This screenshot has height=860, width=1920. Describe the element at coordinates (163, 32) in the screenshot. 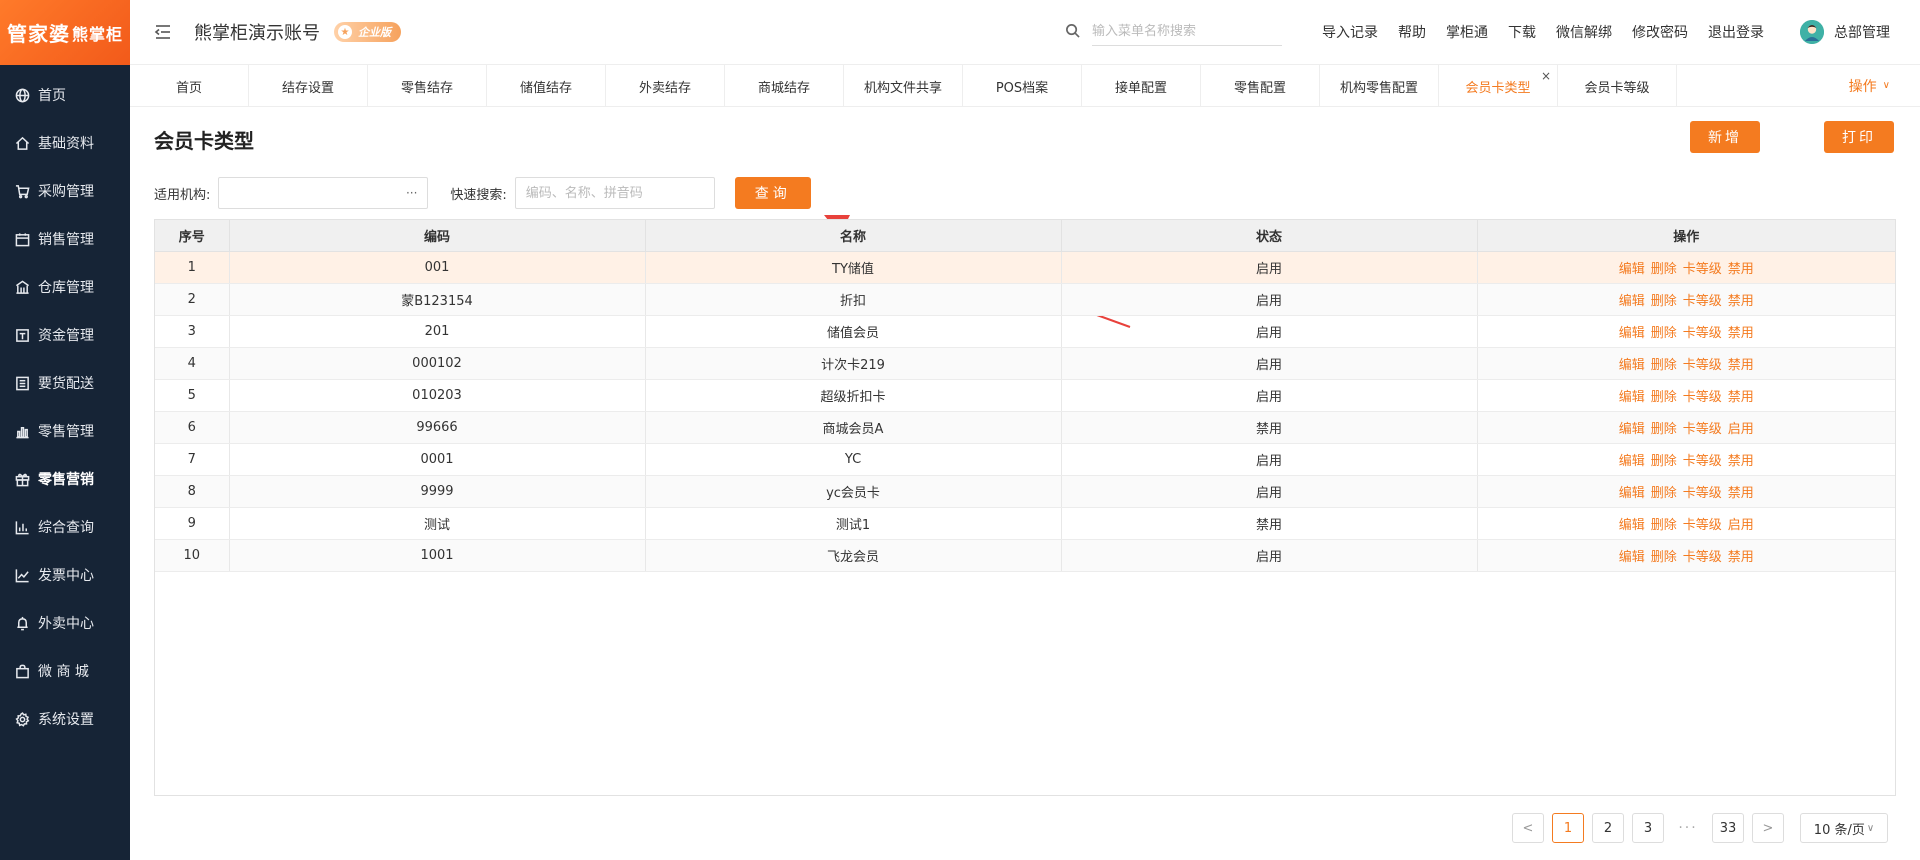

I see `menu-toggle-icon` at that location.